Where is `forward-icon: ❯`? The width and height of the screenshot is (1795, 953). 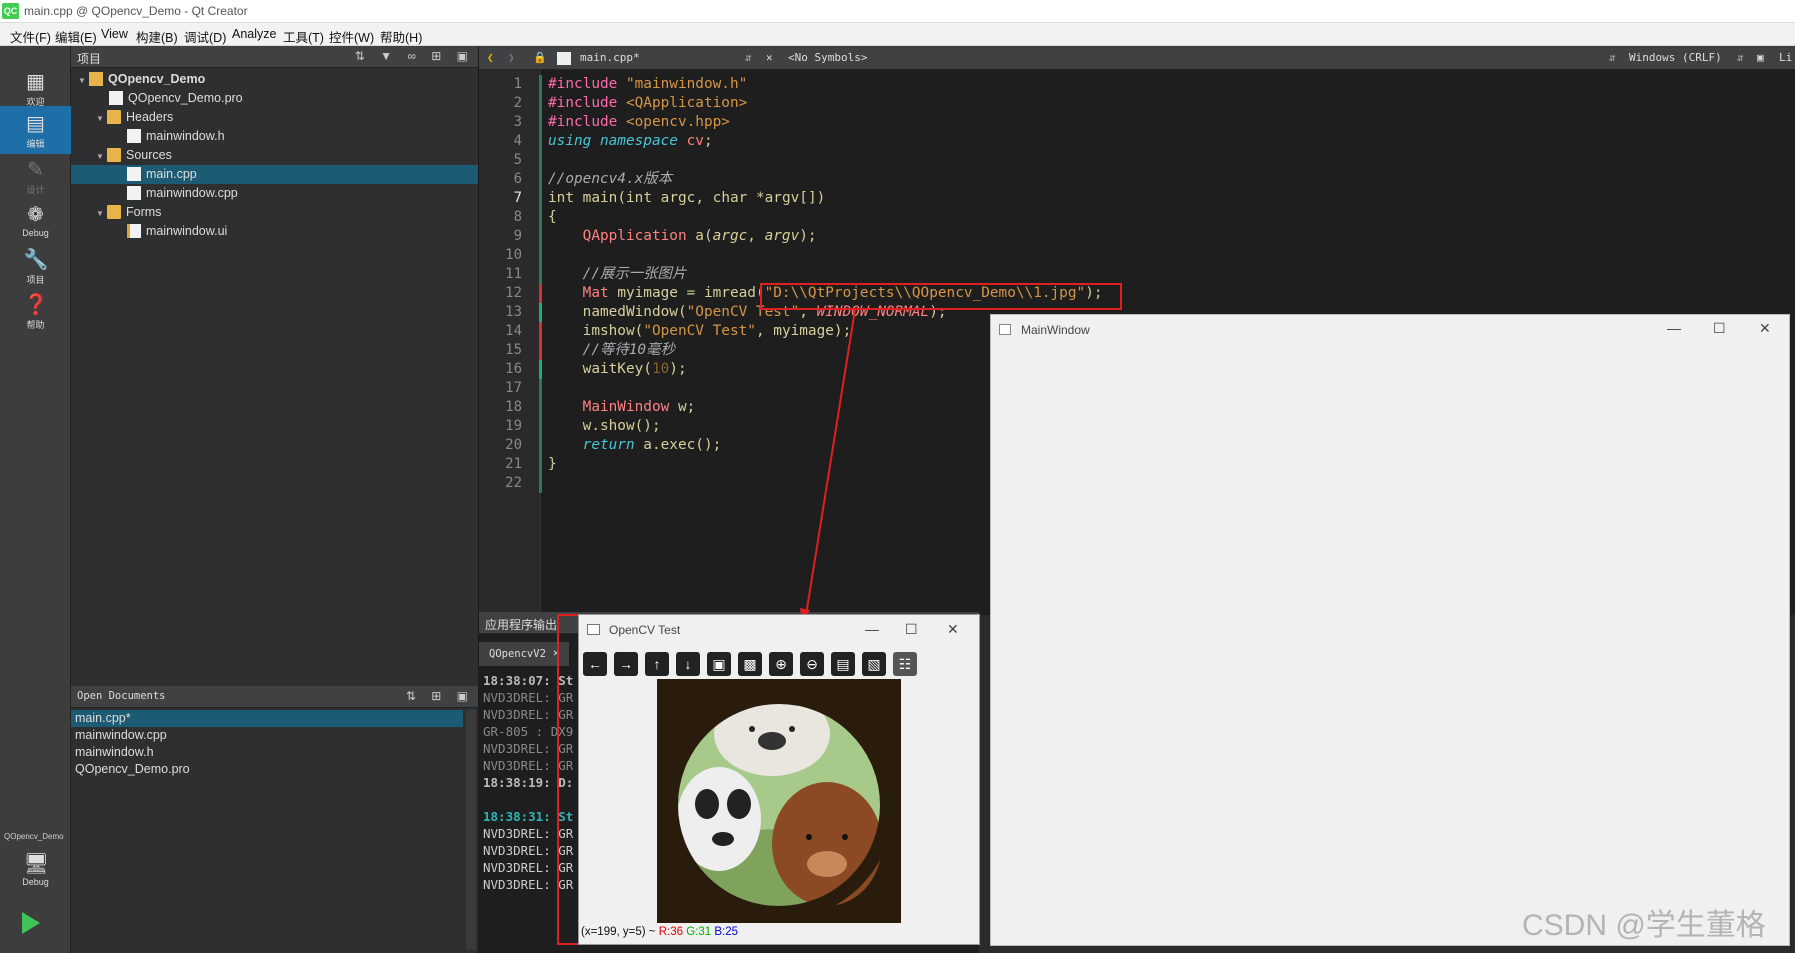 forward-icon: ❯ is located at coordinates (511, 57).